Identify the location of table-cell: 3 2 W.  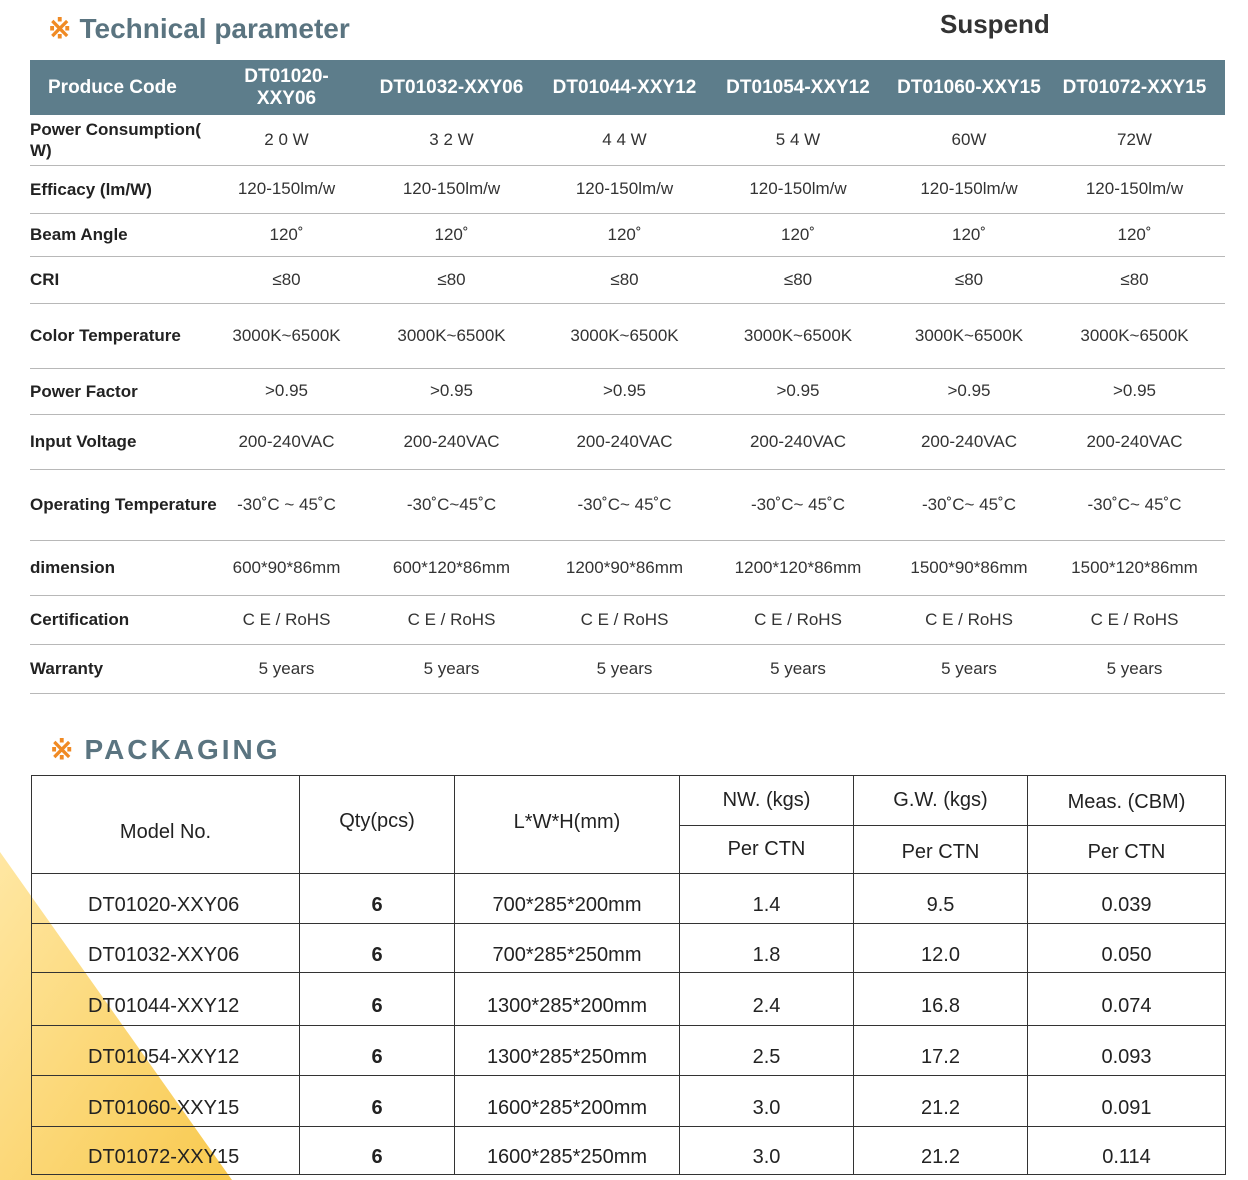
(451, 140).